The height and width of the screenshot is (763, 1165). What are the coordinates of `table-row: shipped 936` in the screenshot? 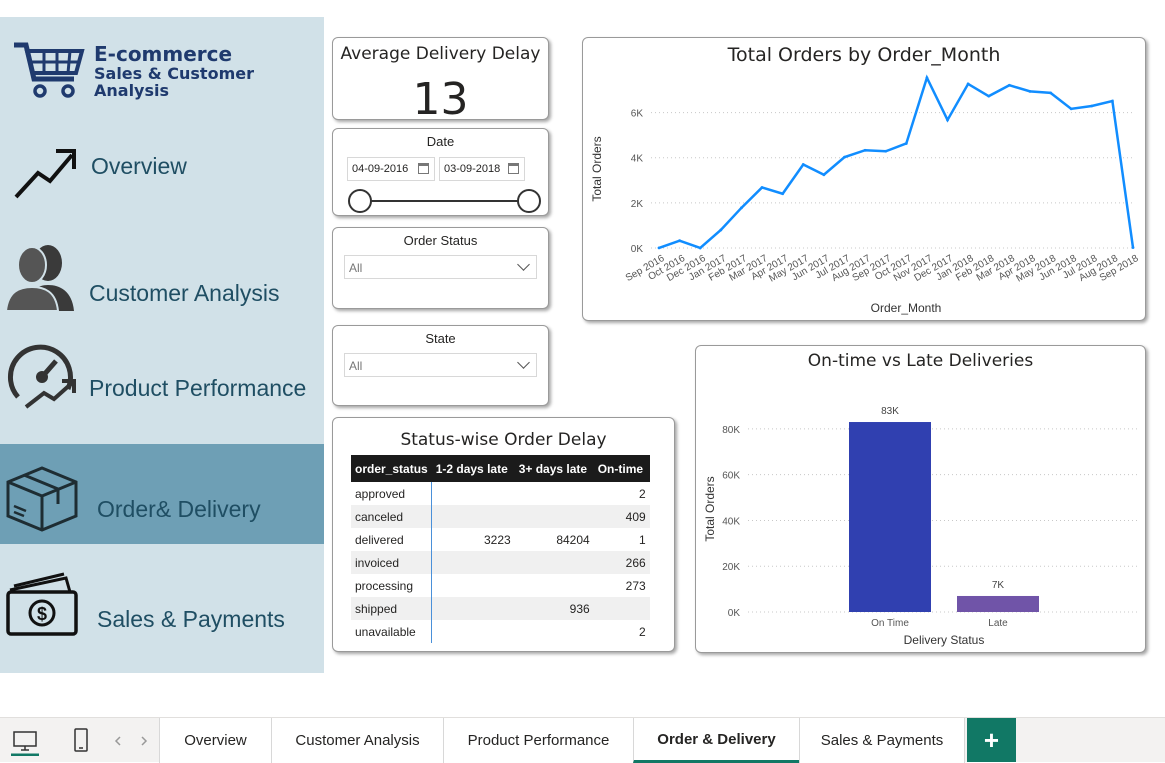 It's located at (500, 608).